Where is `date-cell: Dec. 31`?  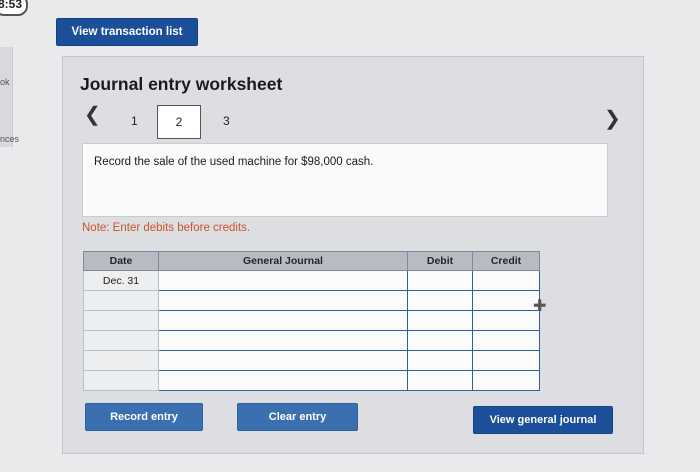 date-cell: Dec. 31 is located at coordinates (121, 280).